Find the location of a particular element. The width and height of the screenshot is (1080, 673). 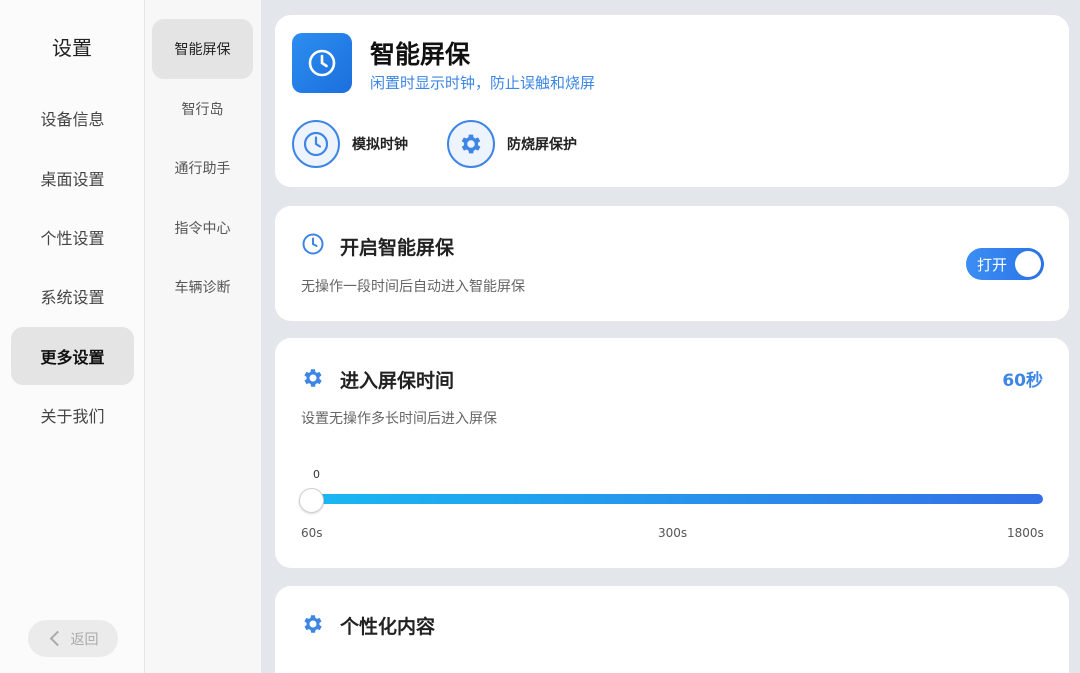

personal-card: 个性化内容 is located at coordinates (672, 629).